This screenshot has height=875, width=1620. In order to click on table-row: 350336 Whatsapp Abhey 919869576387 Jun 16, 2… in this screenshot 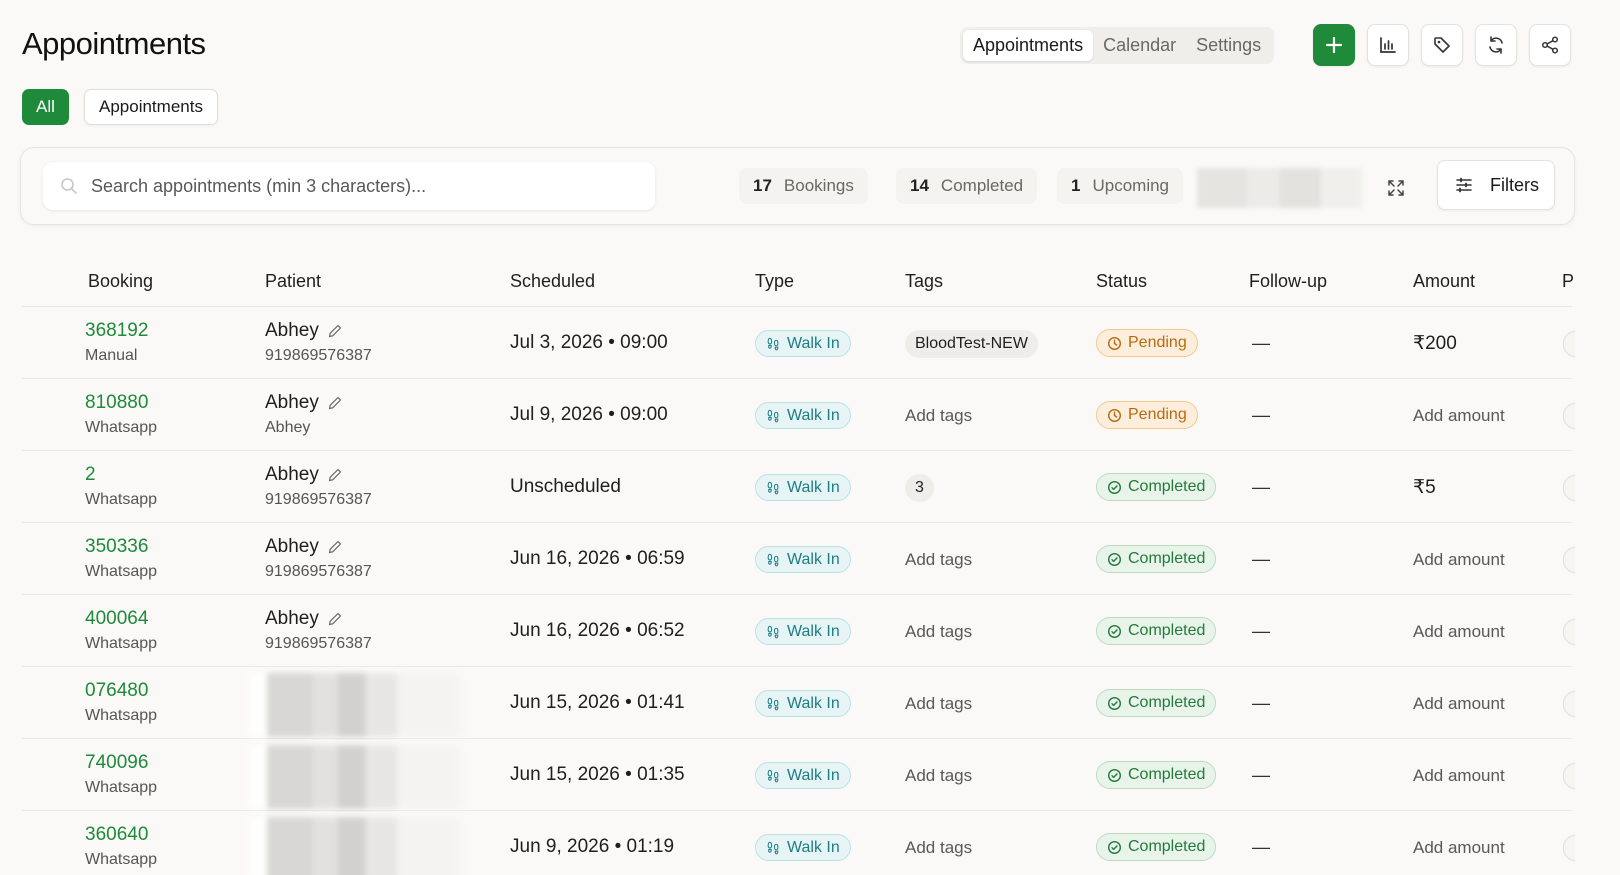, I will do `click(798, 559)`.